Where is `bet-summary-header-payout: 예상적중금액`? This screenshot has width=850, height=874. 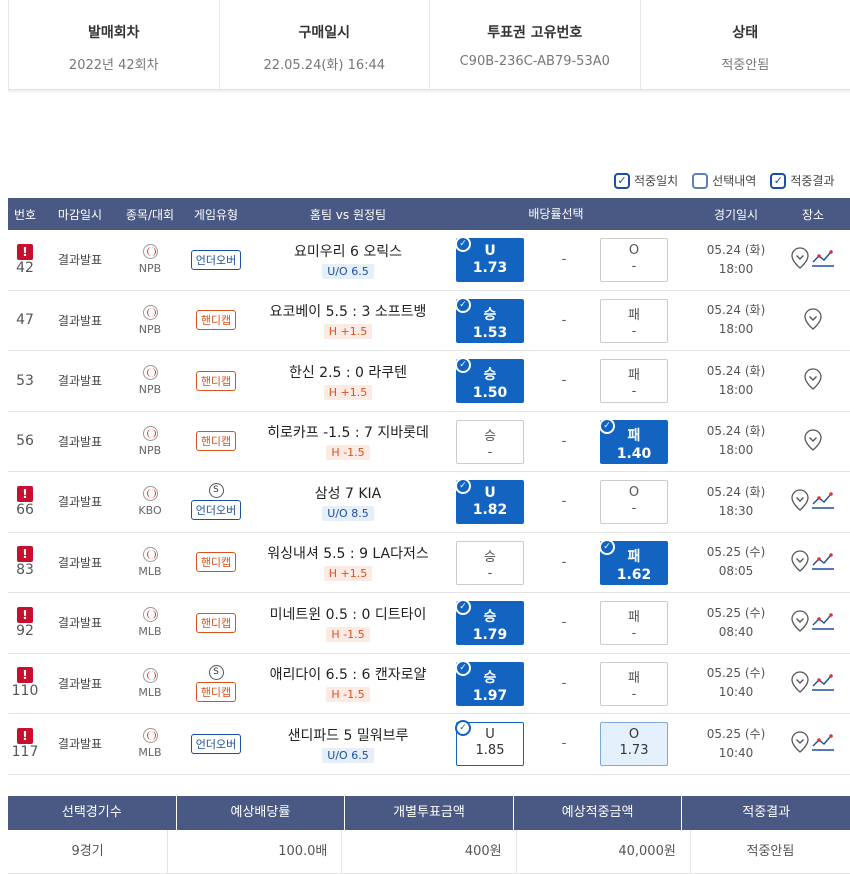 bet-summary-header-payout: 예상적중금액 is located at coordinates (598, 813).